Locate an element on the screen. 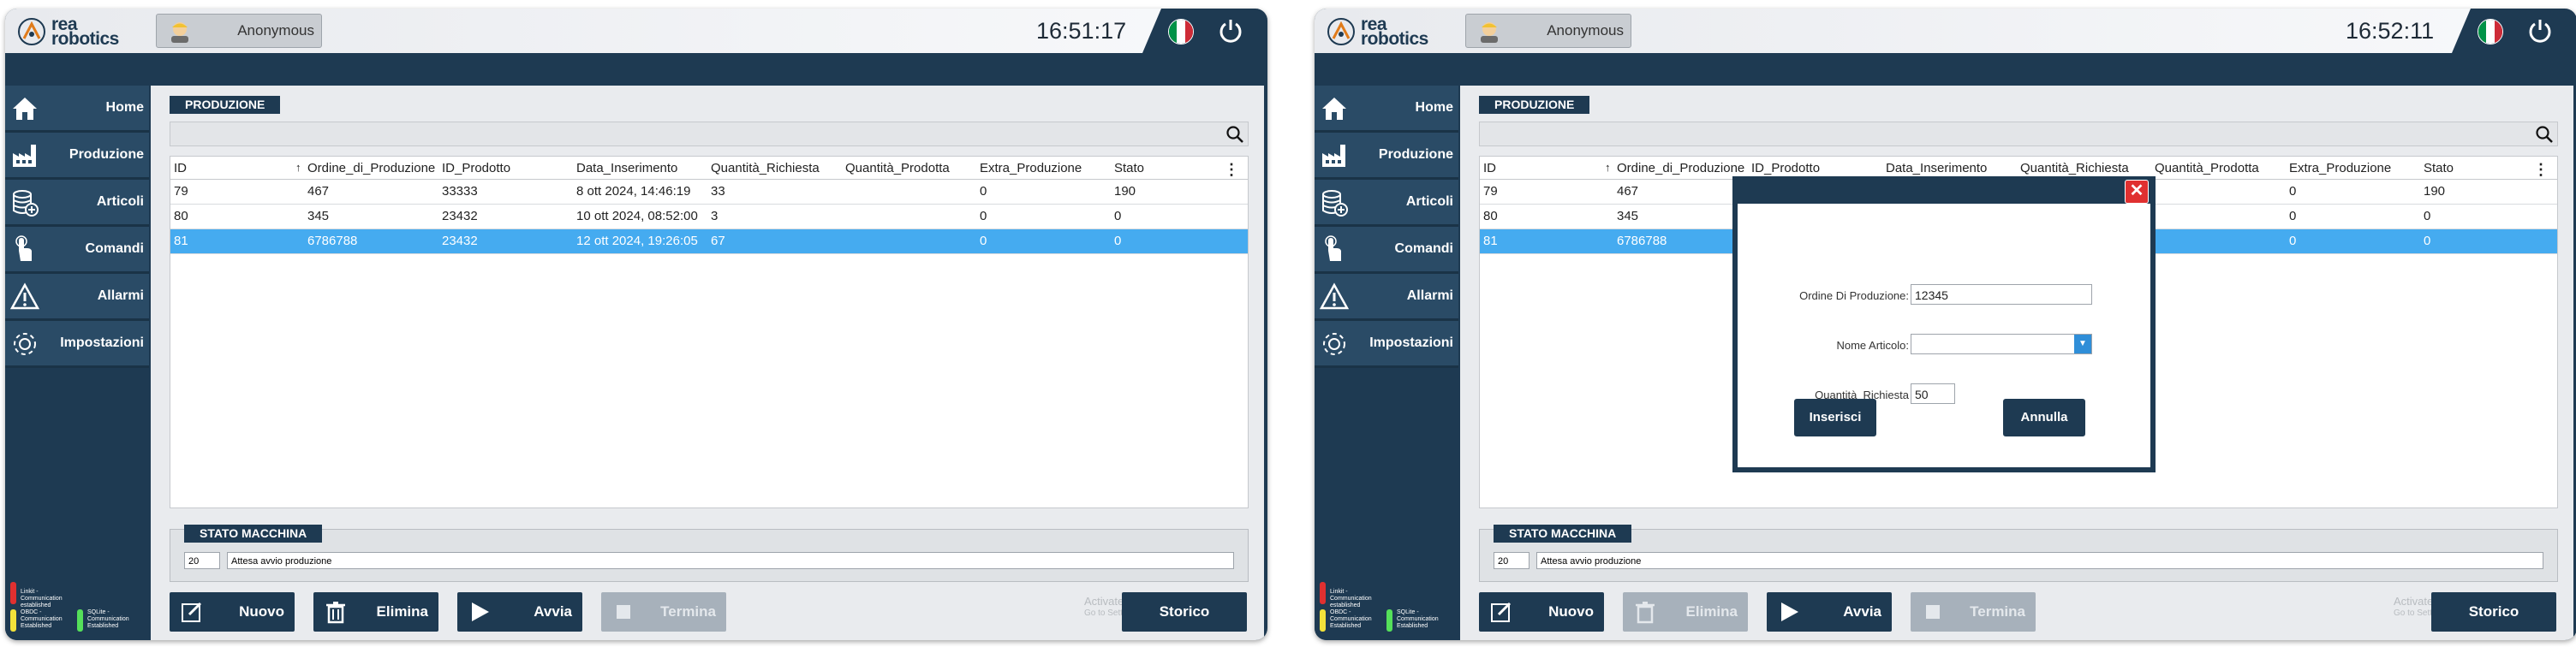 The width and height of the screenshot is (2576, 647). stop-icon is located at coordinates (1933, 612).